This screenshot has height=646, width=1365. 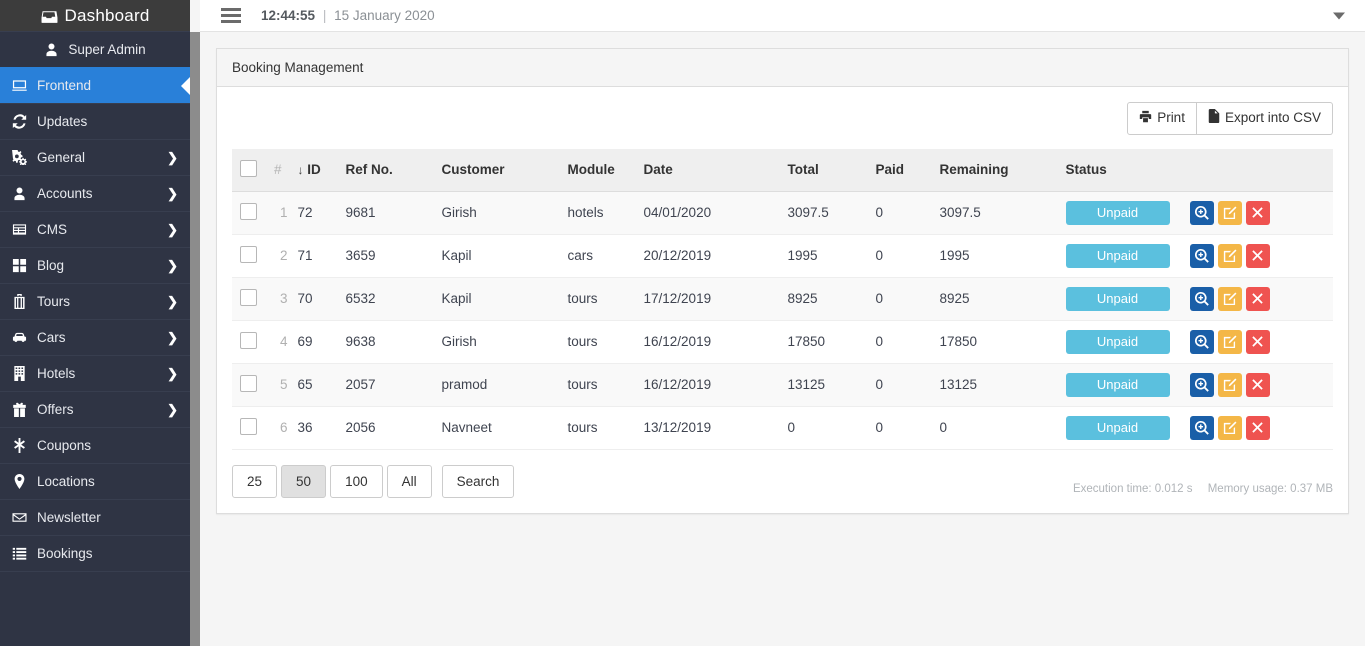 I want to click on sidebar-item-locations: Locations, so click(x=95, y=481).